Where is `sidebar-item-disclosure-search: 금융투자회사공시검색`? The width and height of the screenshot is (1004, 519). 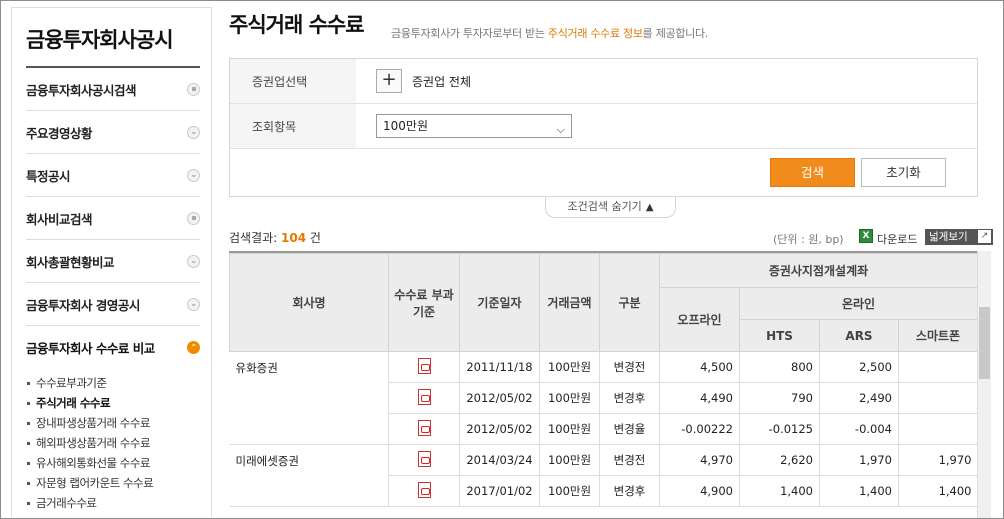
sidebar-item-disclosure-search: 금융투자회사공시검색 is located at coordinates (113, 89).